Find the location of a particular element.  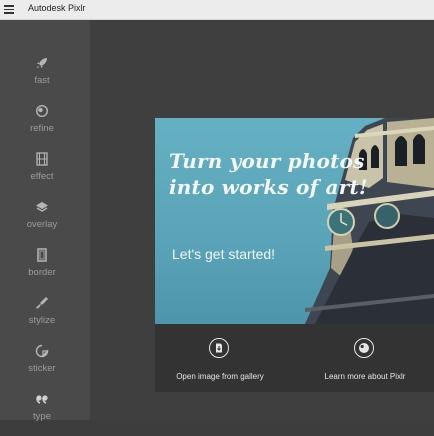

sidebar-item-border: border is located at coordinates (45, 270).